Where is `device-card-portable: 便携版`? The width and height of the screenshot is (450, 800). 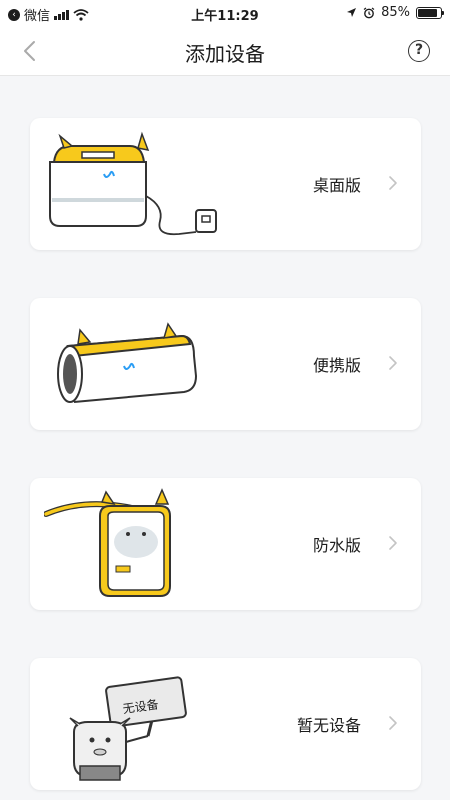
device-card-portable: 便携版 is located at coordinates (225, 364).